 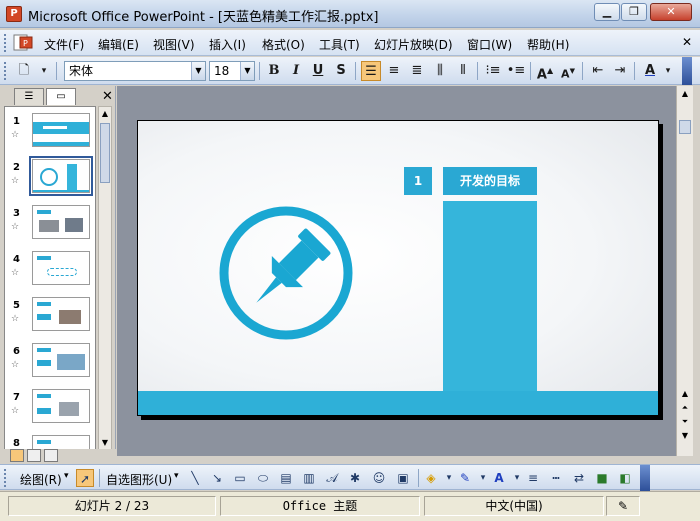 I want to click on slideshow-view-icon, so click(x=51, y=455).